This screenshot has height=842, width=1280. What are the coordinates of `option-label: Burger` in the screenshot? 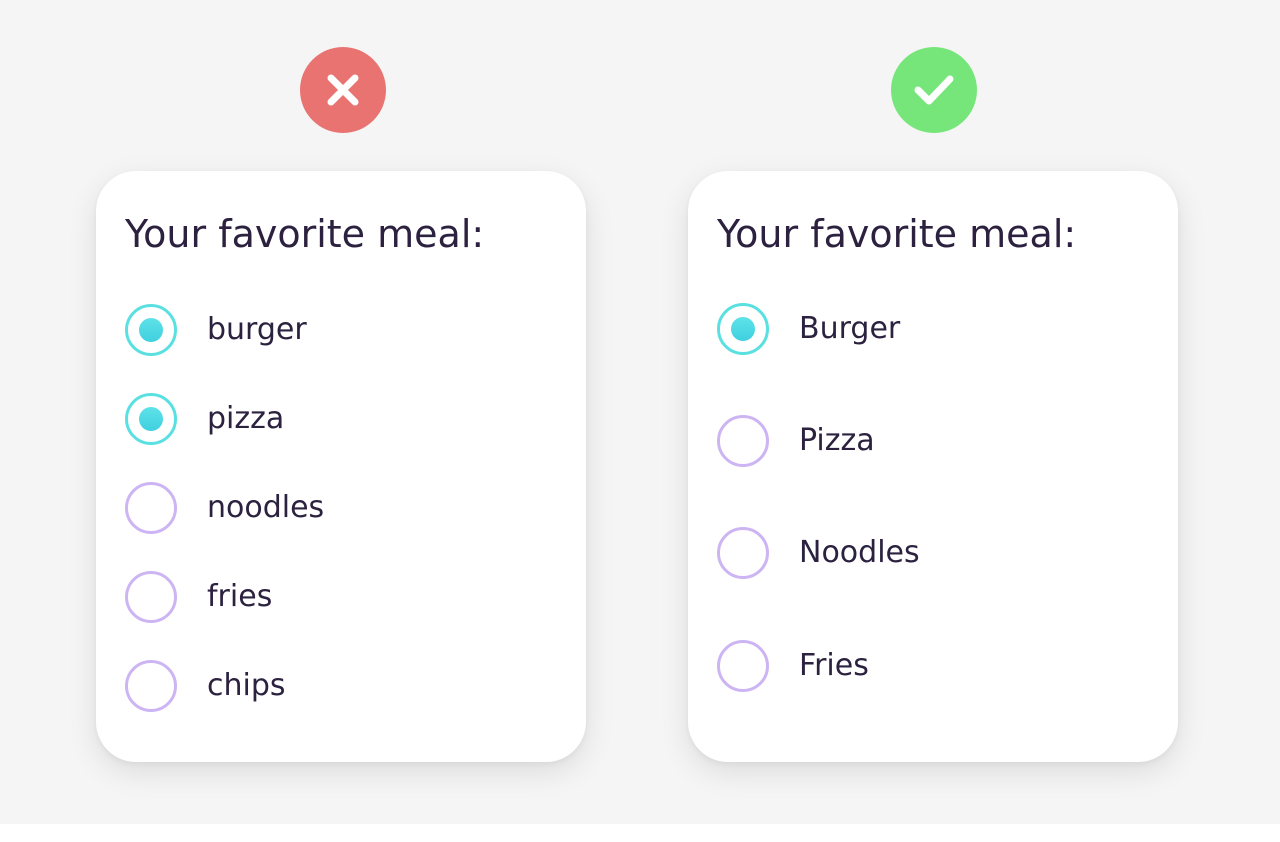 It's located at (850, 328).